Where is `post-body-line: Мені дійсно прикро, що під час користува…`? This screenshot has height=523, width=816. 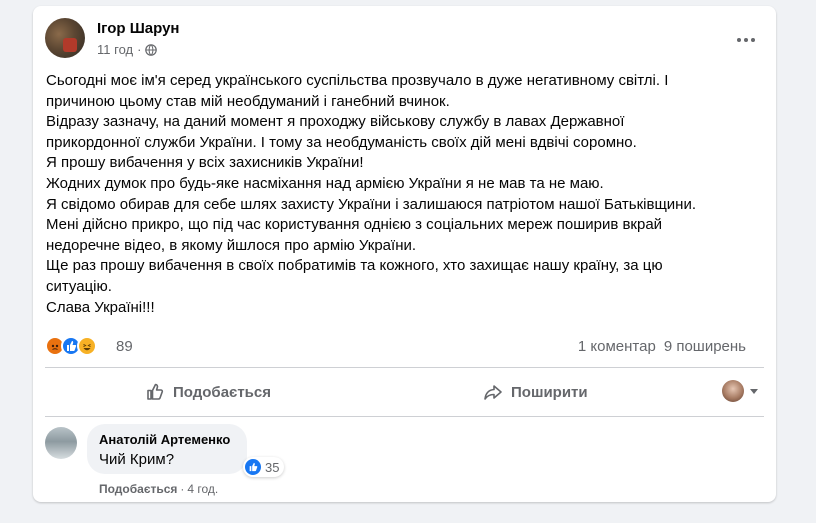
post-body-line: Мені дійсно прикро, що під час користува… is located at coordinates (354, 225).